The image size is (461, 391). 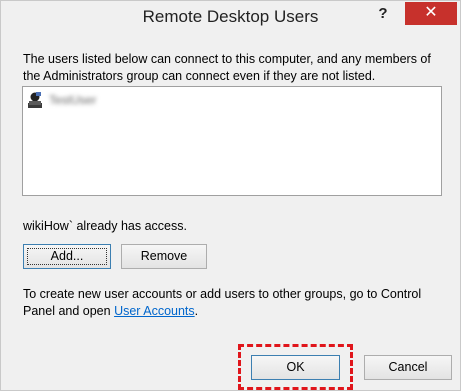 What do you see at coordinates (196, 311) in the screenshot?
I see `info-text-after-link: .` at bounding box center [196, 311].